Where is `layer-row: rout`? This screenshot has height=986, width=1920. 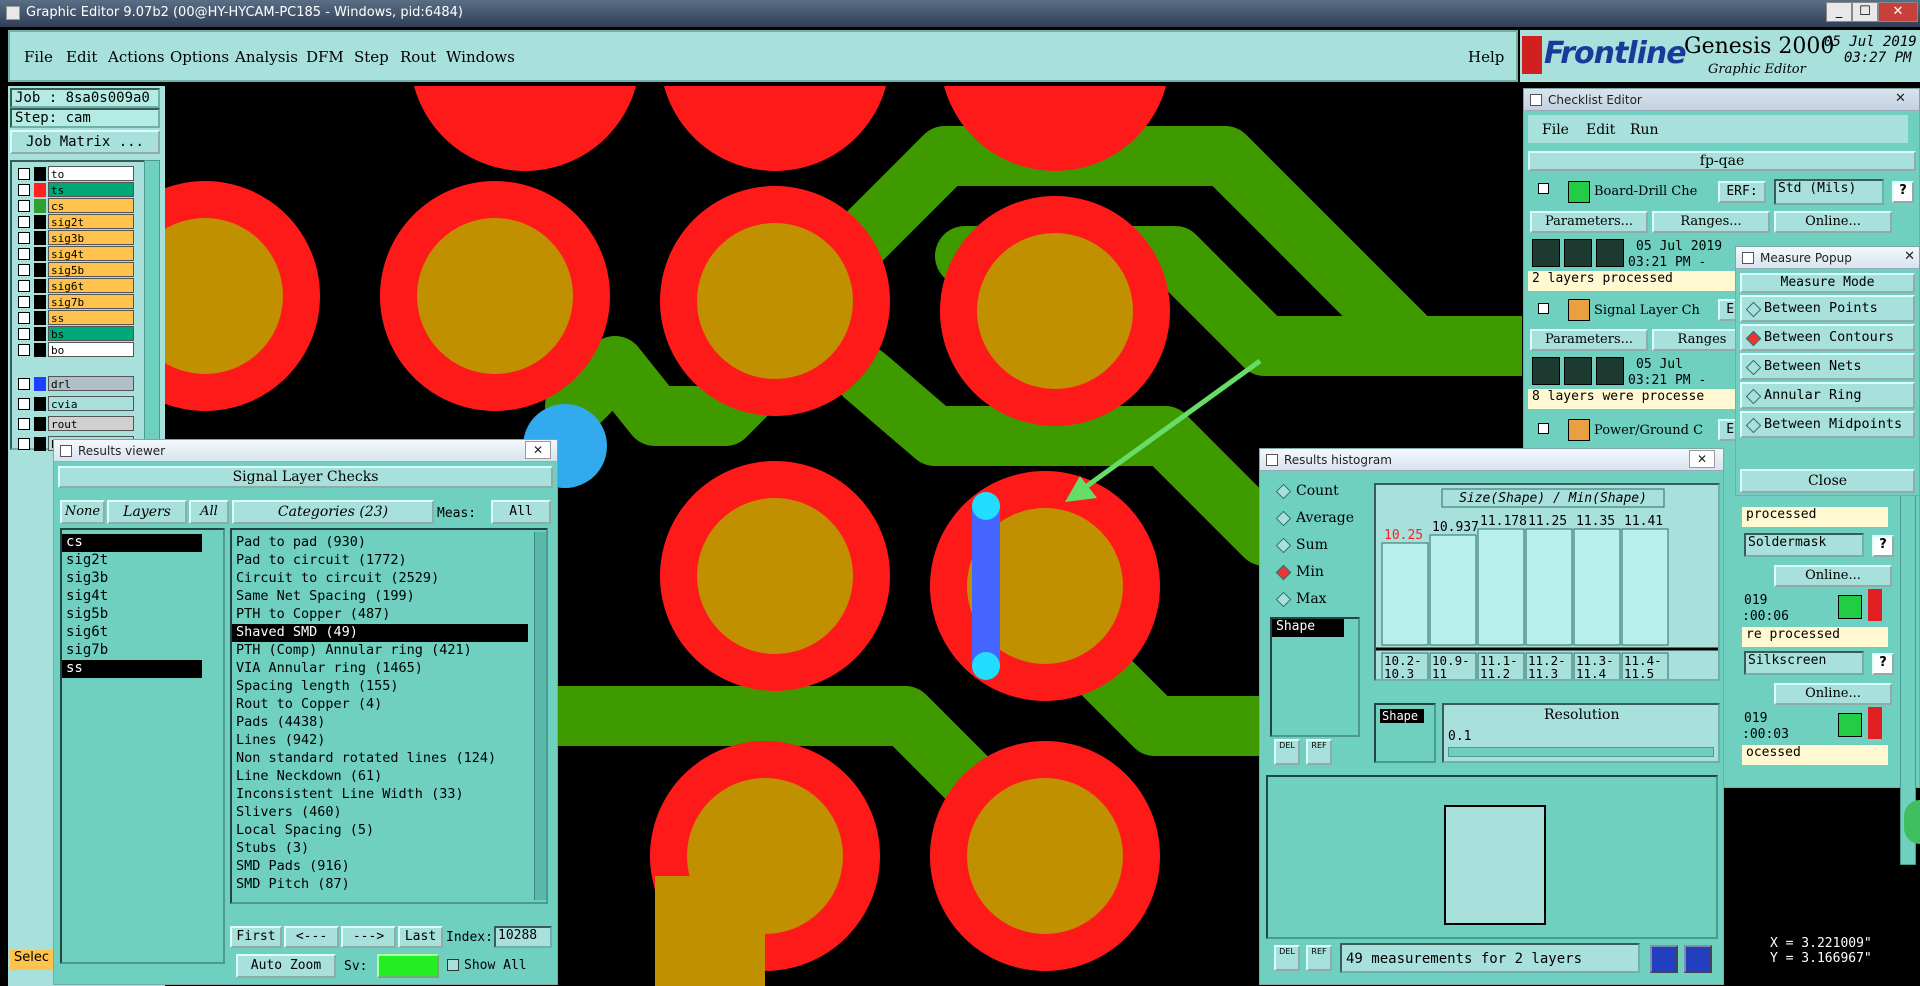
layer-row: rout is located at coordinates (74, 424).